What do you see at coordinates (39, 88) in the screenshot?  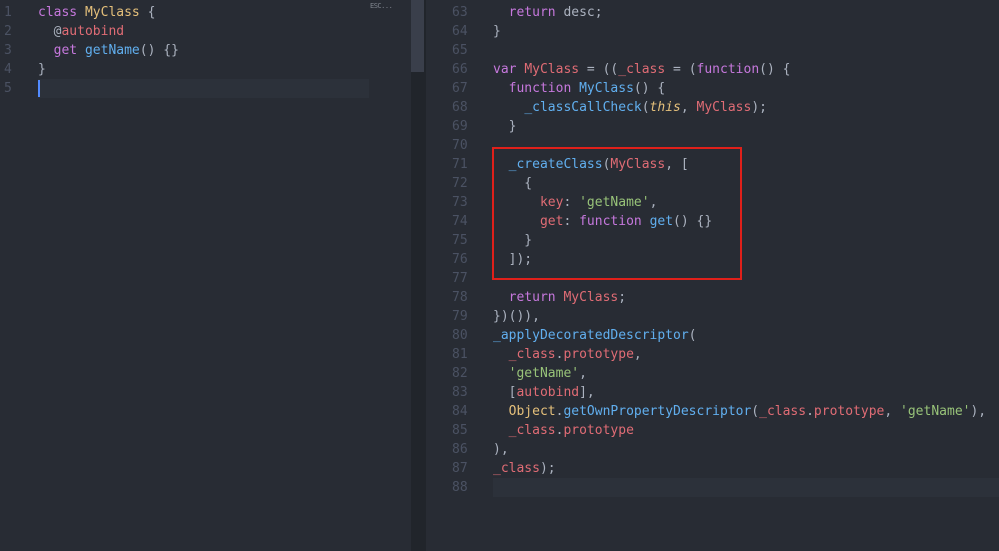 I see `text-caret` at bounding box center [39, 88].